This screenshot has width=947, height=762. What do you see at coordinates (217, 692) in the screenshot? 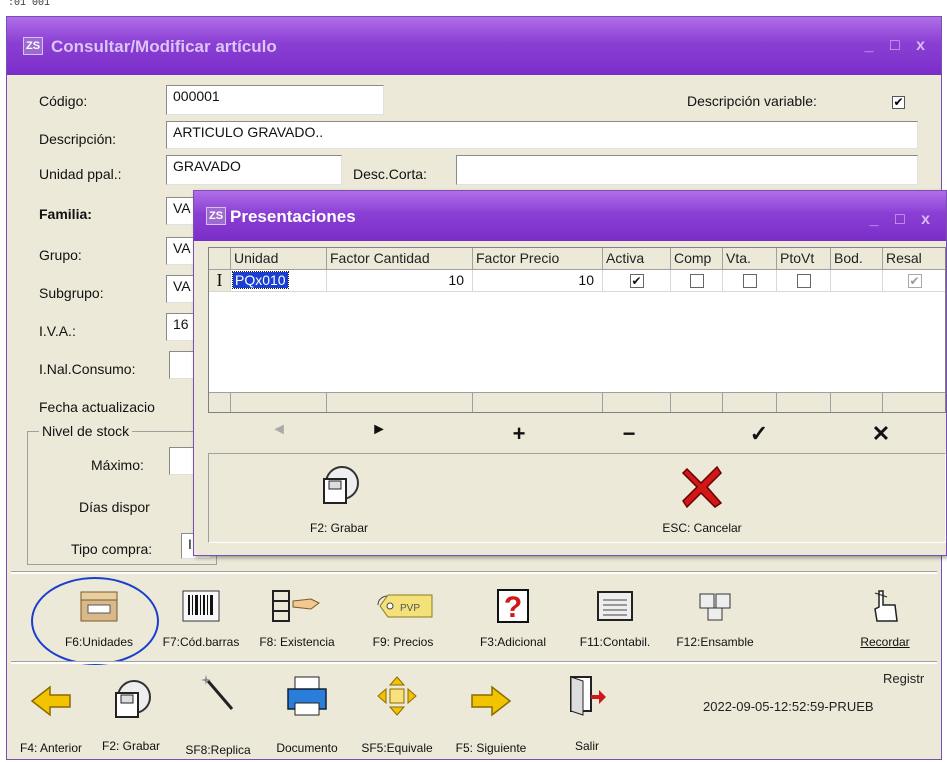
I see `magic-wand-icon` at bounding box center [217, 692].